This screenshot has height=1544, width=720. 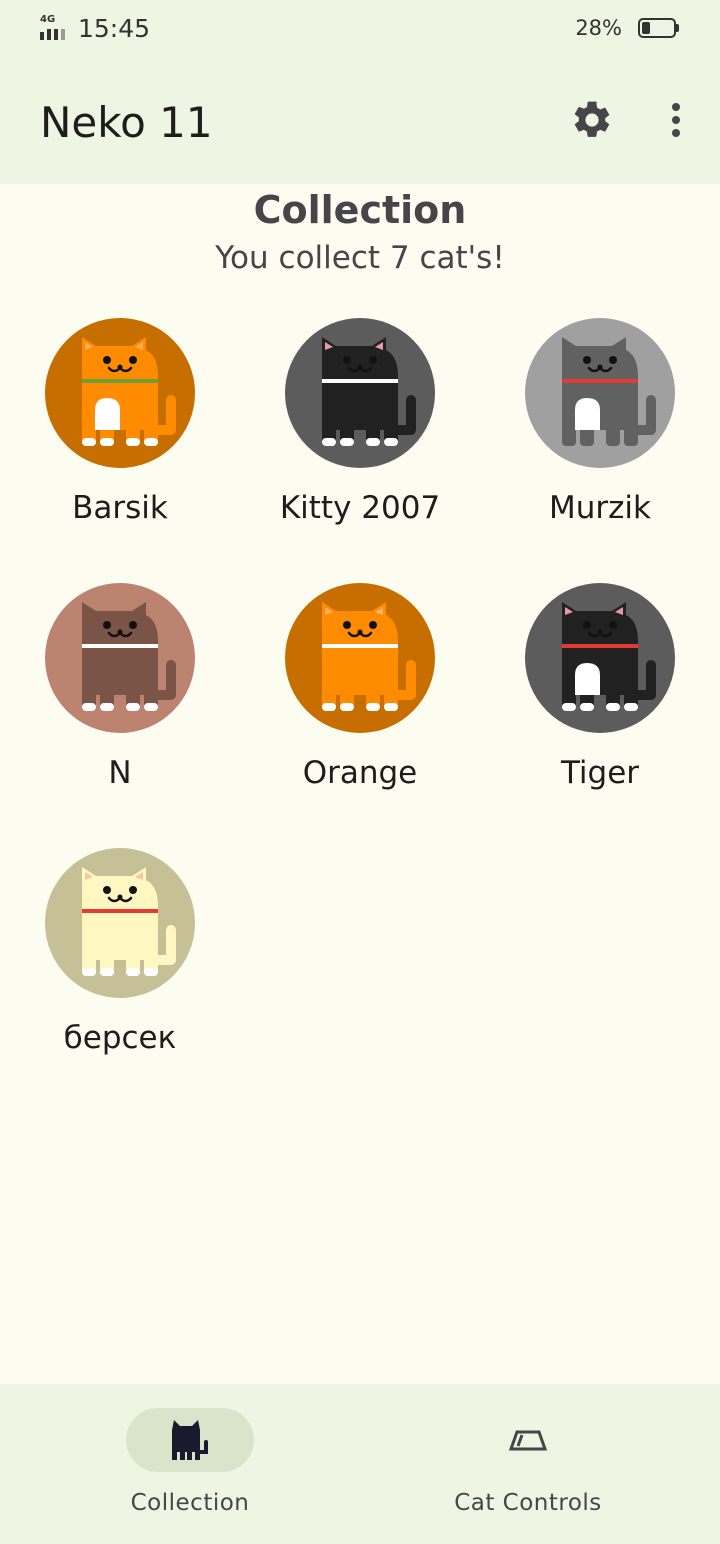 I want to click on cat-card: Orange, so click(x=360, y=708).